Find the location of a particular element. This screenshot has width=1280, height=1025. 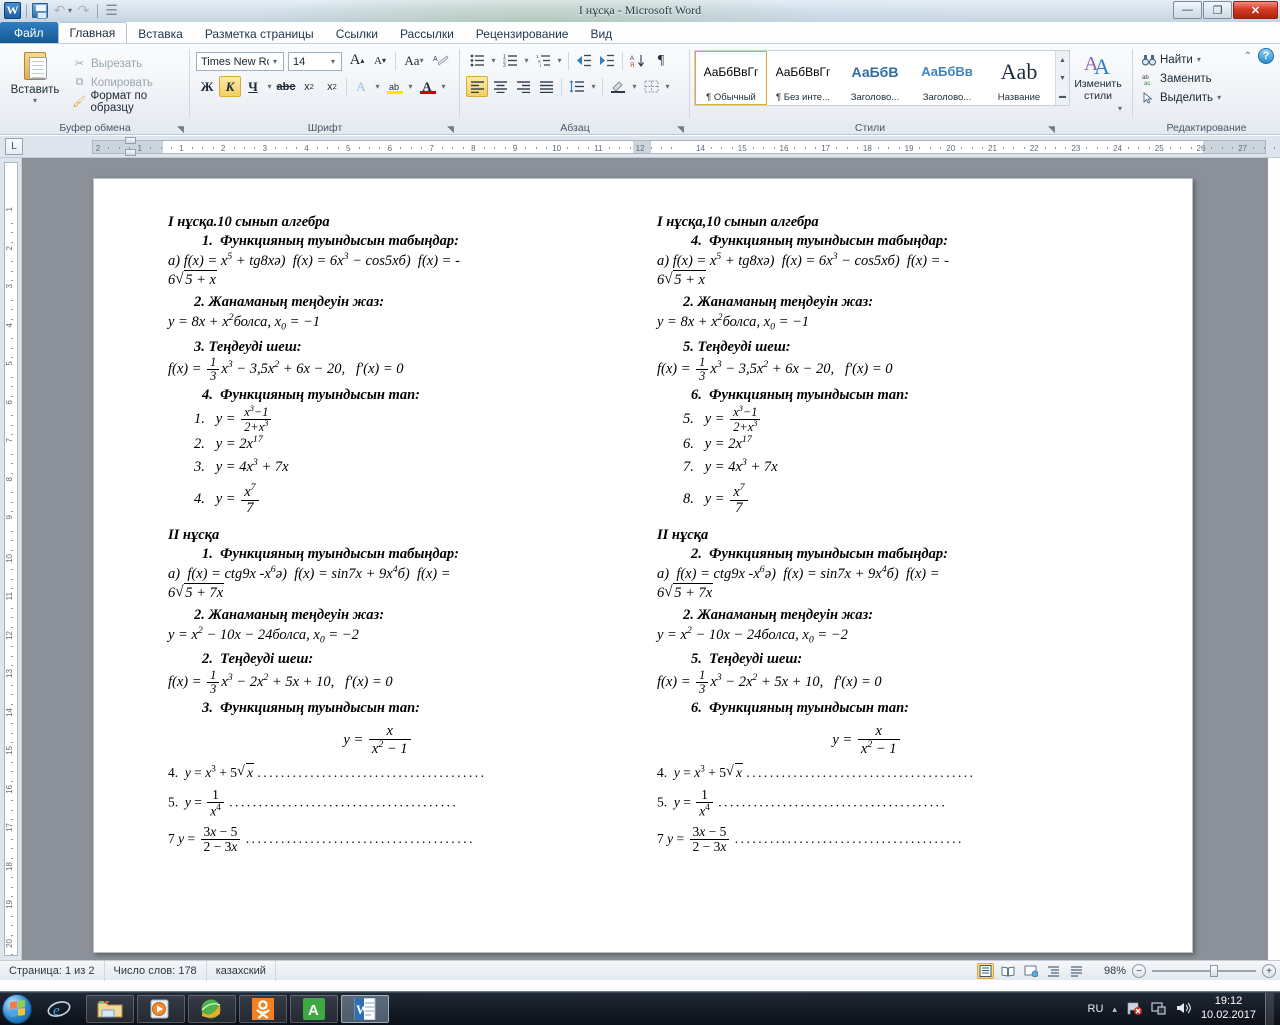

grow-font-icon: A▴ is located at coordinates (357, 60).